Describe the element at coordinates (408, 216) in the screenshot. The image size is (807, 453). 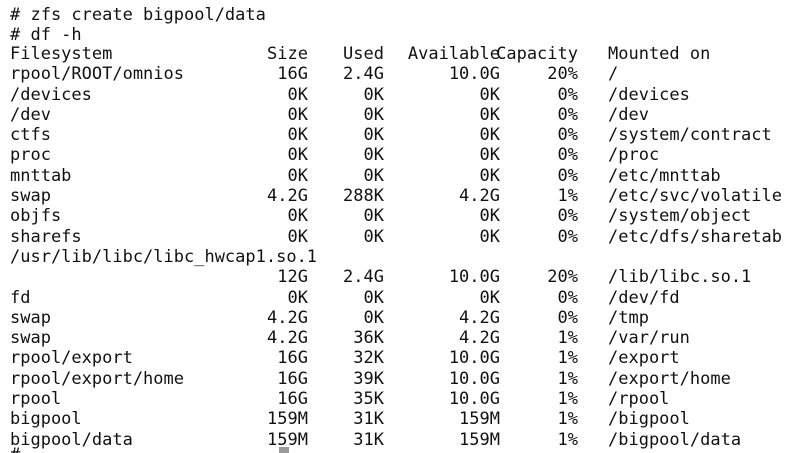
I see `table-row: objfs 0K 0K 0K 0% /system/object` at that location.